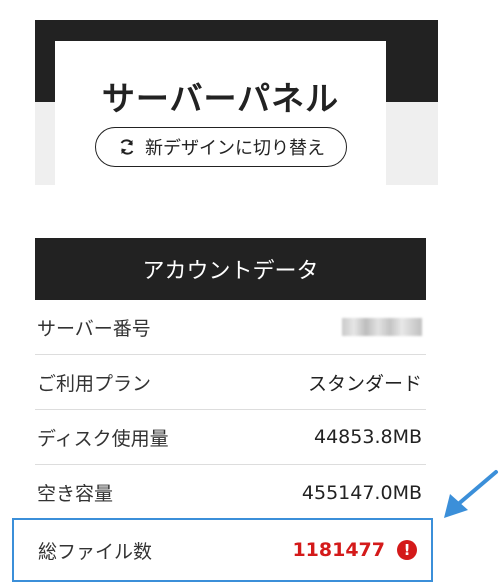 This screenshot has height=586, width=500. Describe the element at coordinates (230, 269) in the screenshot. I see `account-data-heading: アカウントデータ` at that location.